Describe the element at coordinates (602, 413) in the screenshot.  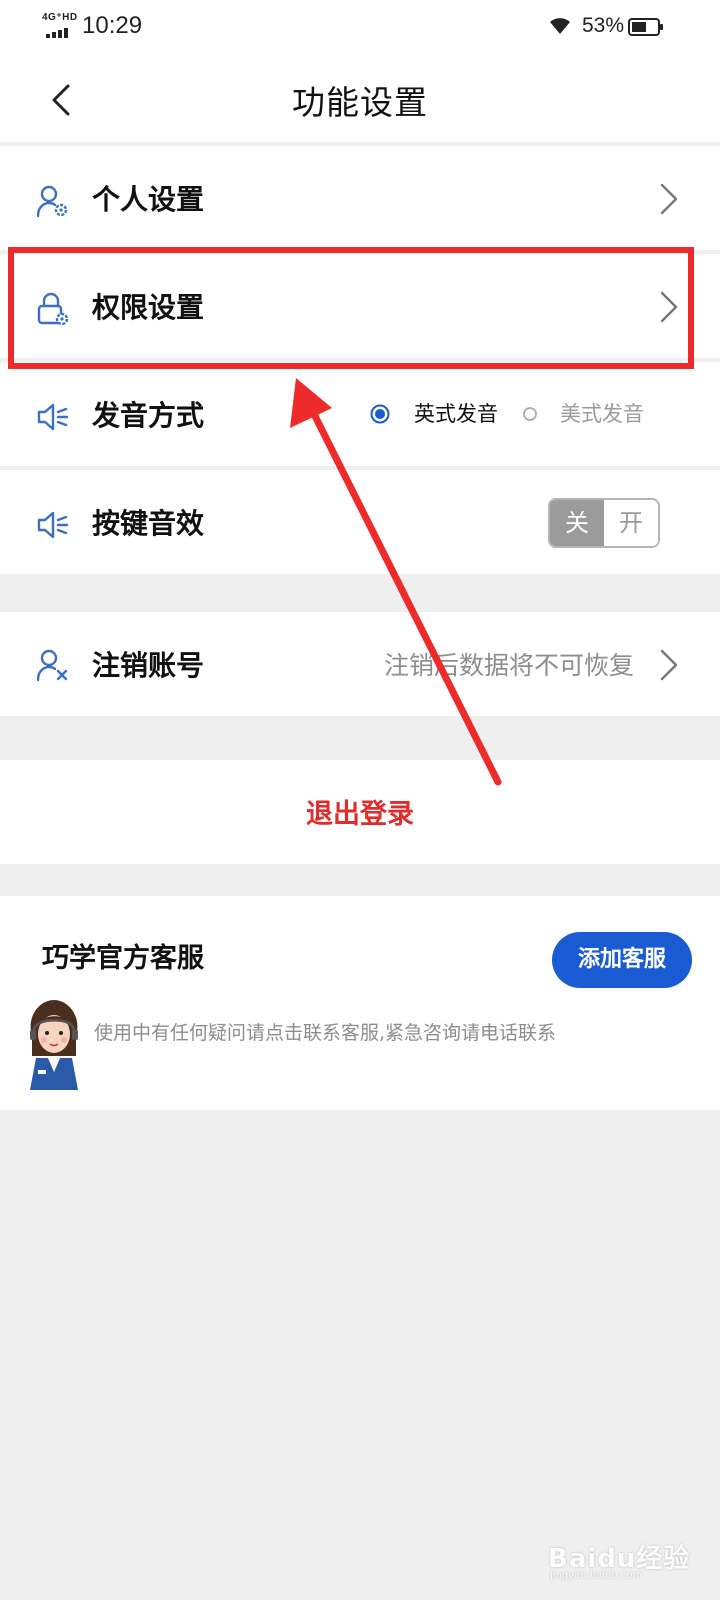
I see `radio-option-american: 美式发音` at that location.